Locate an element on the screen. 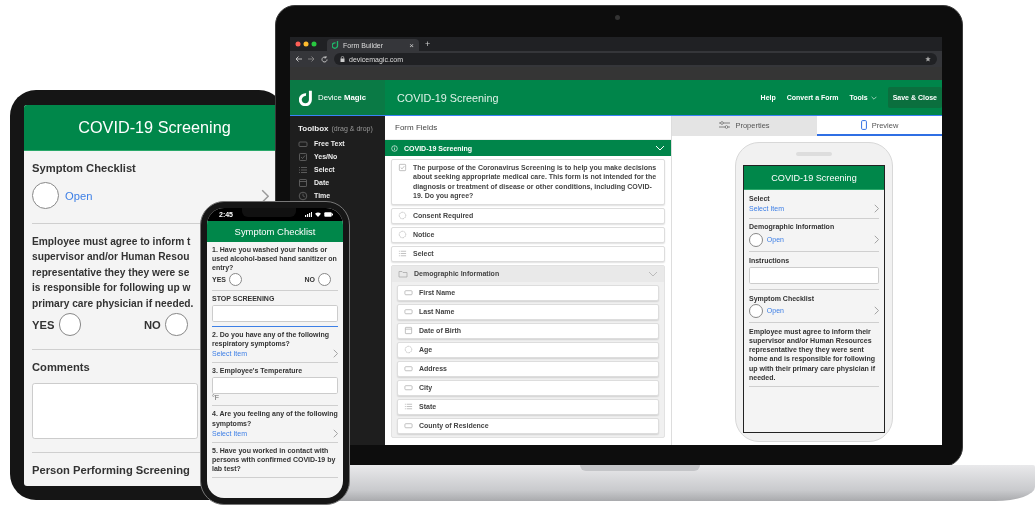  wifi-icon is located at coordinates (318, 214).